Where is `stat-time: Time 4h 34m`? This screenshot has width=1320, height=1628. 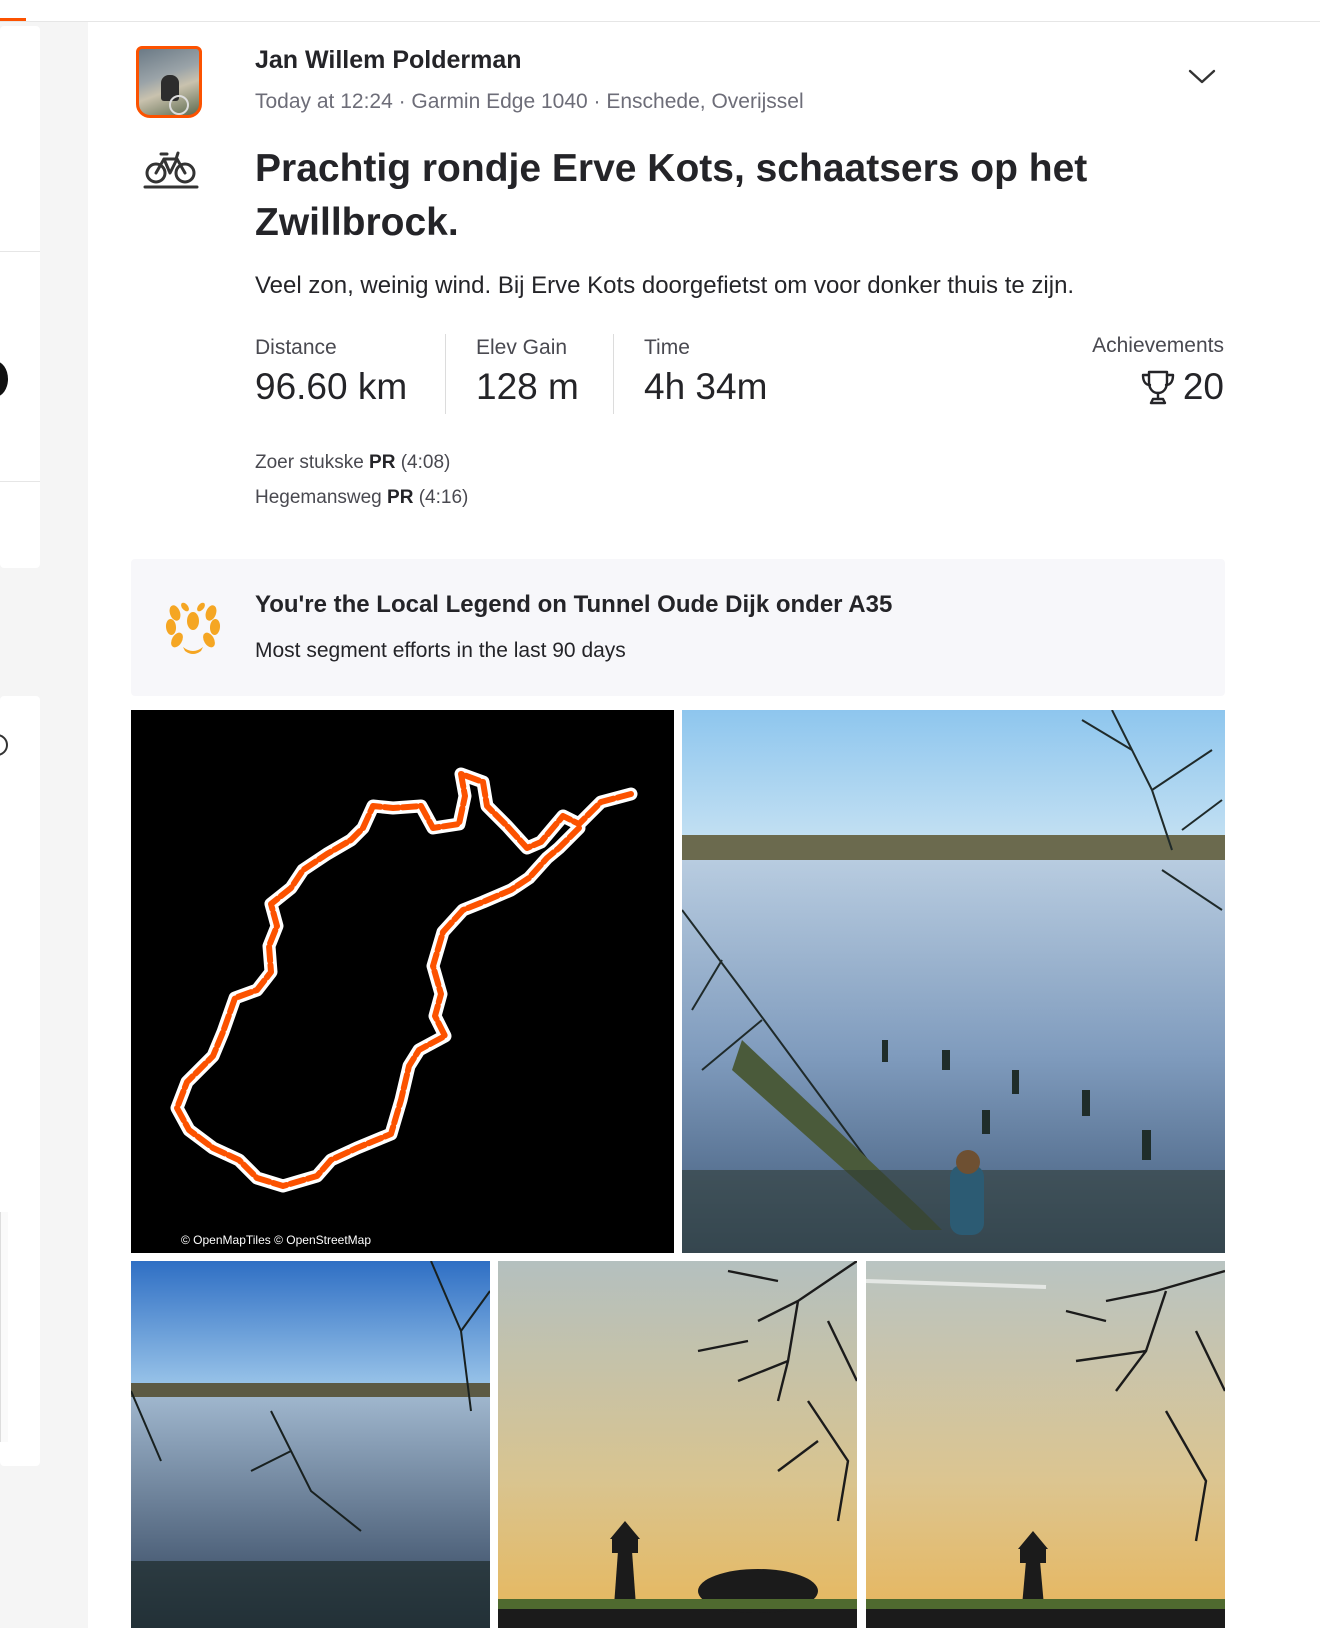 stat-time: Time 4h 34m is located at coordinates (705, 372).